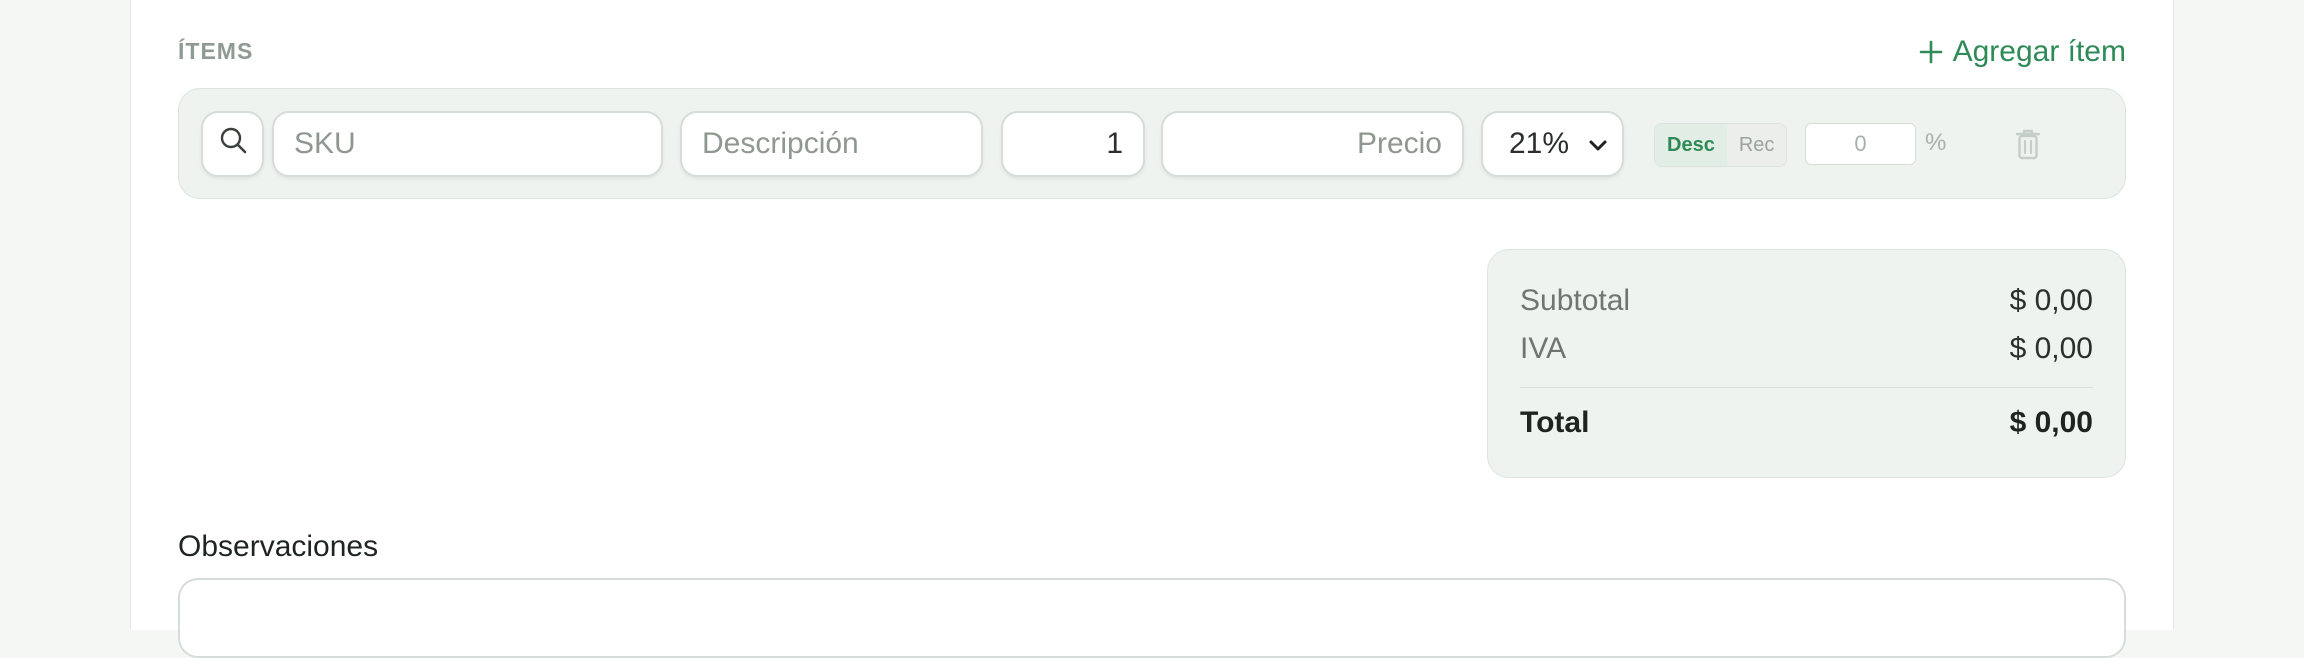 The height and width of the screenshot is (658, 2304). What do you see at coordinates (2039, 51) in the screenshot?
I see `add-item-label: Agregar ítem` at bounding box center [2039, 51].